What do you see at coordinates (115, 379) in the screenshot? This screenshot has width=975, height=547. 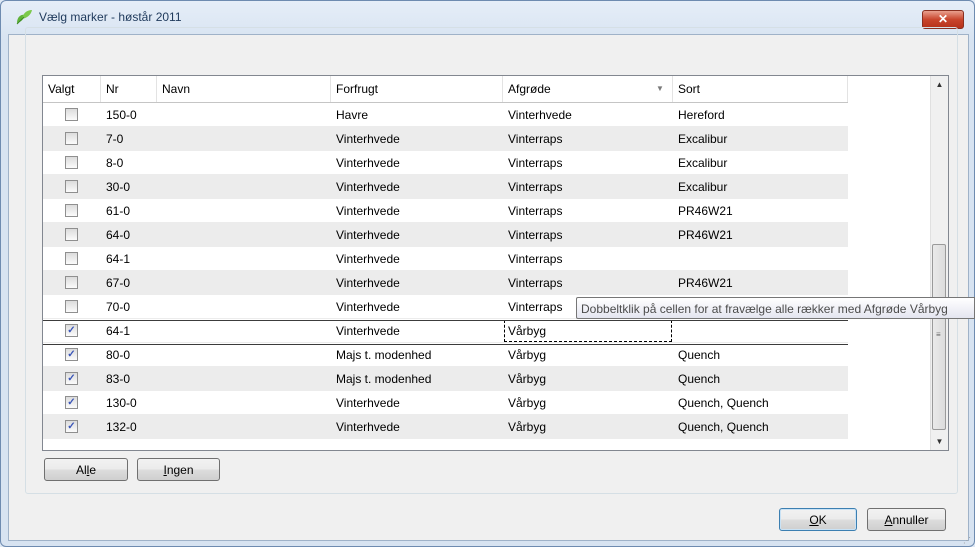 I see `cell-nr: 83-0` at bounding box center [115, 379].